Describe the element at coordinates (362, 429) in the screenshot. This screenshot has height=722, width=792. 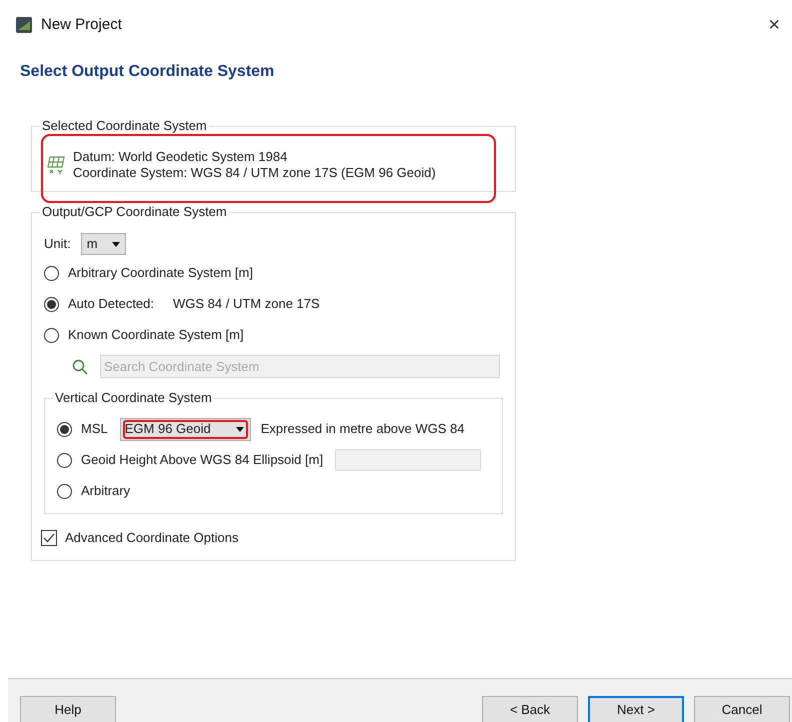
I see `geoid-note: Expressed in metre above WGS 84` at that location.